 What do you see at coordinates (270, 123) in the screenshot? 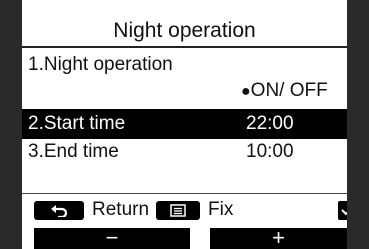
I see `start-time-value: 22:00` at bounding box center [270, 123].